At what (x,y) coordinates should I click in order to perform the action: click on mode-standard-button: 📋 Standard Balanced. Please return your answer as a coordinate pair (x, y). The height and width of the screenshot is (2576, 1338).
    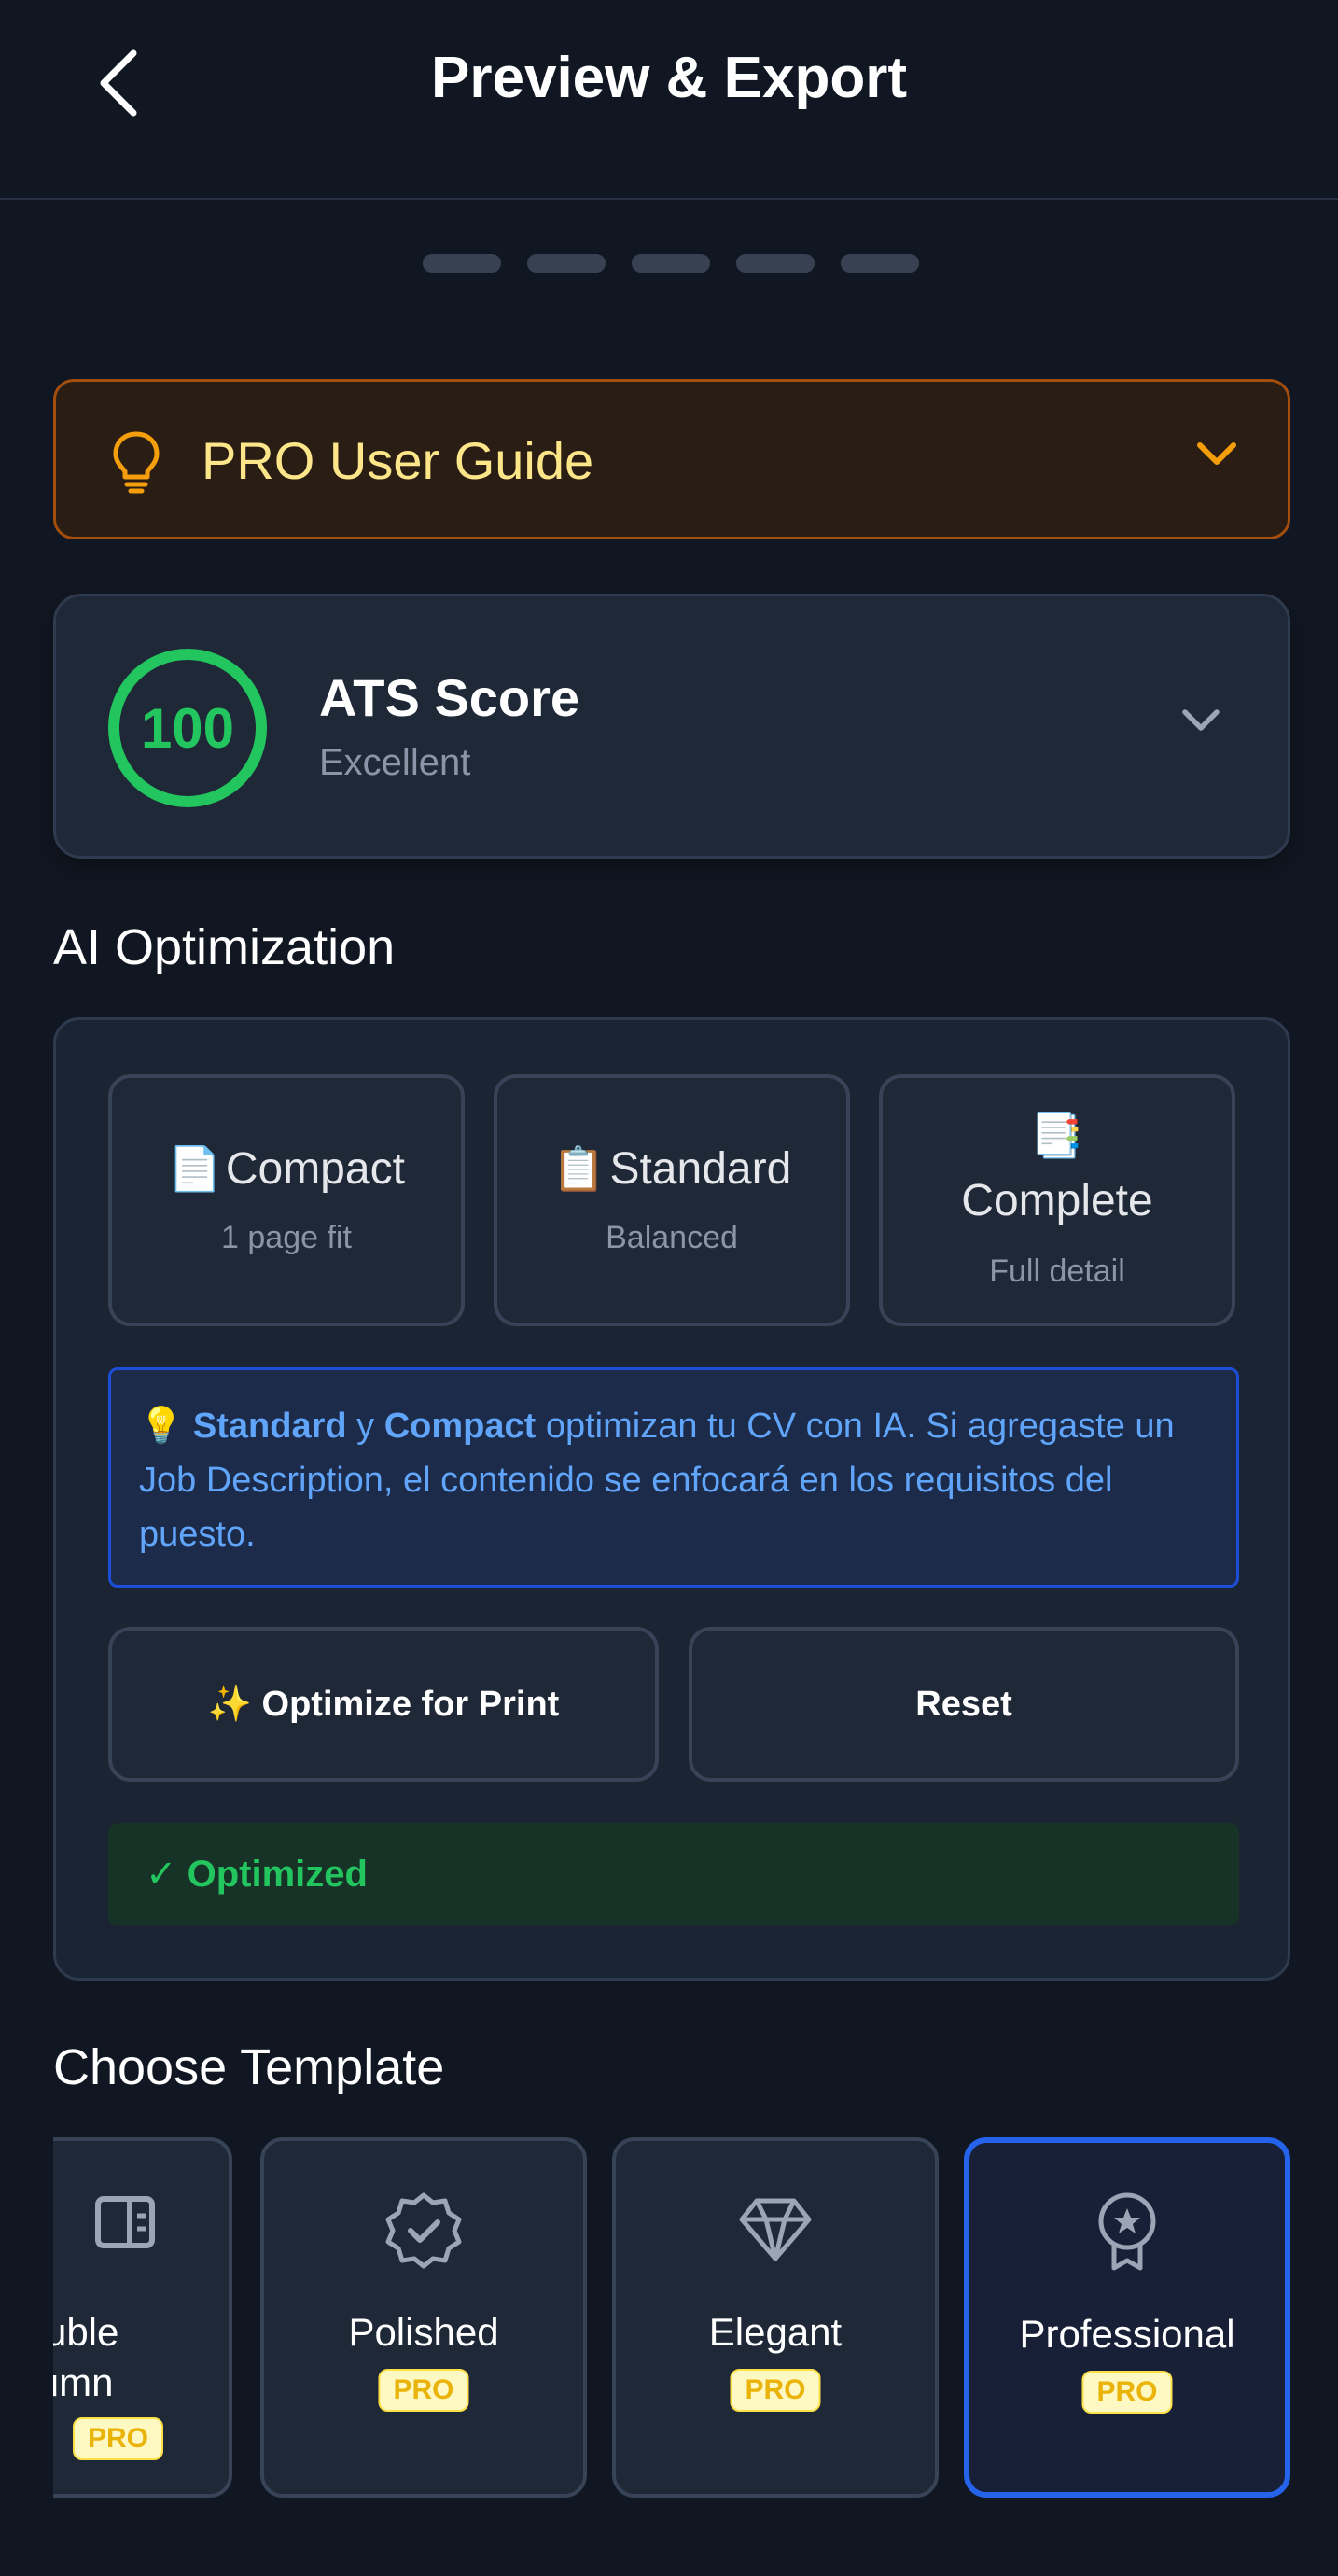
    Looking at the image, I should click on (672, 1200).